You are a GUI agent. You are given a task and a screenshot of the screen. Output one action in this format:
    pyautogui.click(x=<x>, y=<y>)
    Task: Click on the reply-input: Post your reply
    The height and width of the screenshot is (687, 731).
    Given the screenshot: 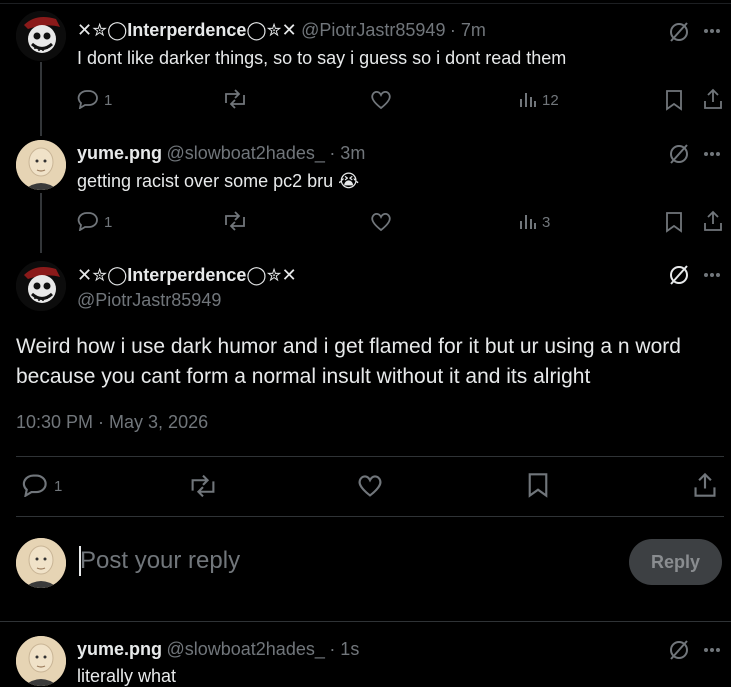 What is the action you would take?
    pyautogui.click(x=160, y=561)
    